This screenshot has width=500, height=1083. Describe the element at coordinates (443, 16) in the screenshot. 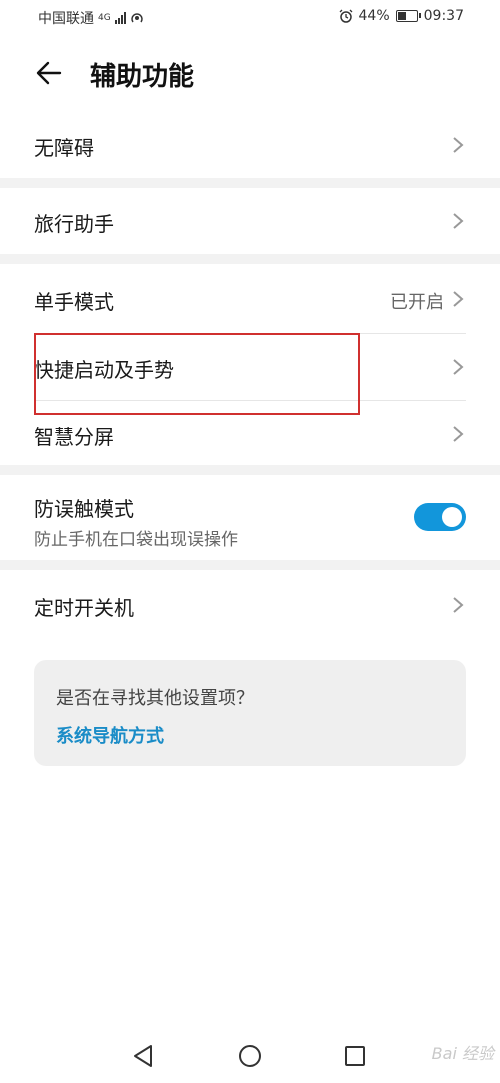

I see `clock: 09:37` at that location.